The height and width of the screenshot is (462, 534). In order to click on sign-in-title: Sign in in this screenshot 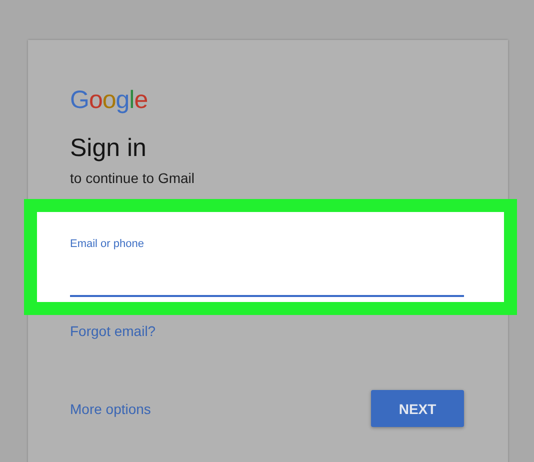, I will do `click(108, 148)`.